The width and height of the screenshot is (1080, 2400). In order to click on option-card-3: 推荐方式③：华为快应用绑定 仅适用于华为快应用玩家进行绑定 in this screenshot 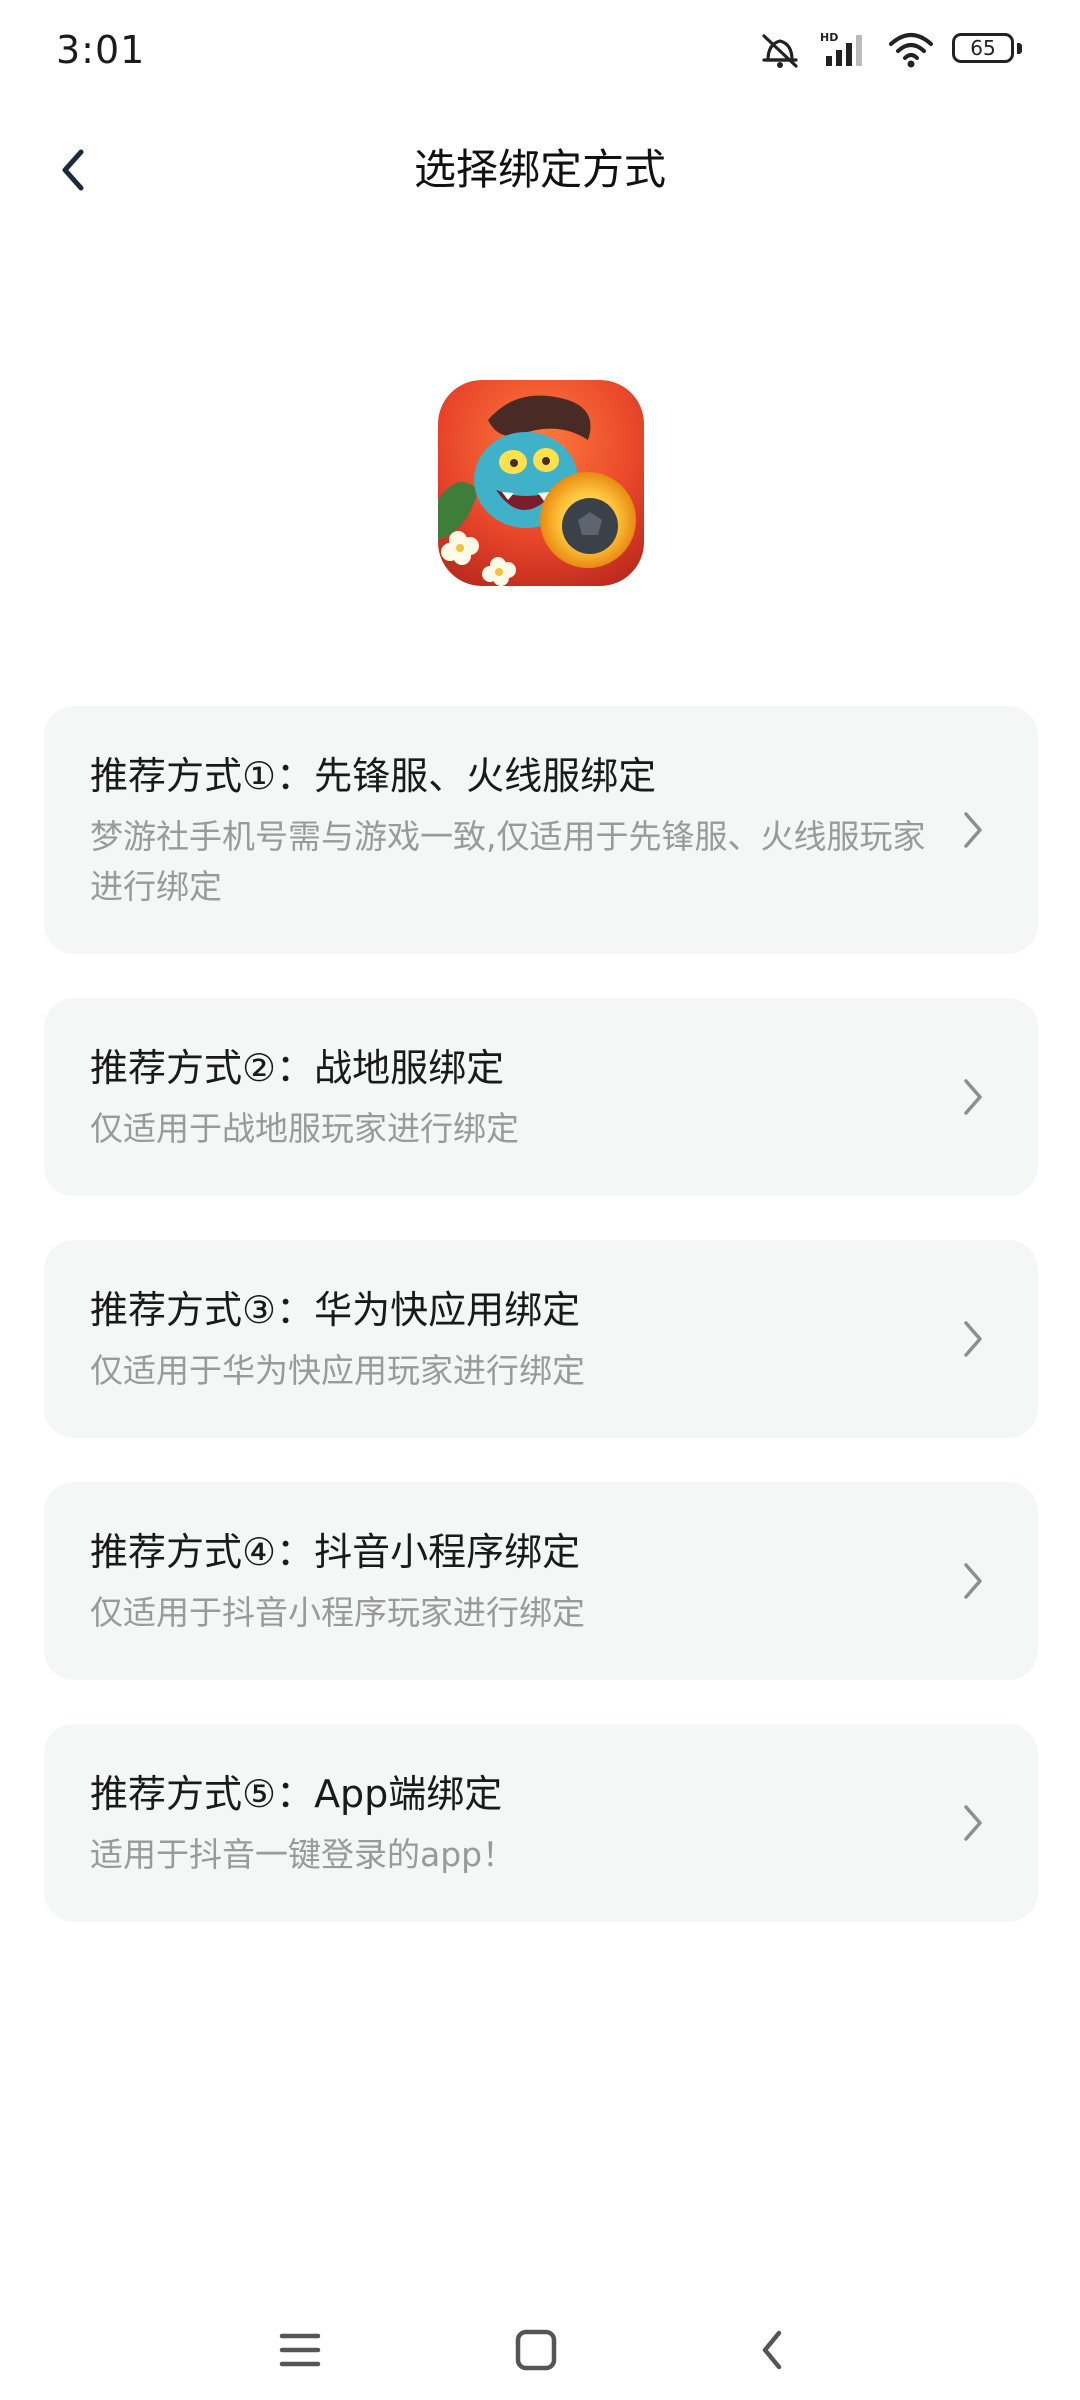, I will do `click(541, 1339)`.